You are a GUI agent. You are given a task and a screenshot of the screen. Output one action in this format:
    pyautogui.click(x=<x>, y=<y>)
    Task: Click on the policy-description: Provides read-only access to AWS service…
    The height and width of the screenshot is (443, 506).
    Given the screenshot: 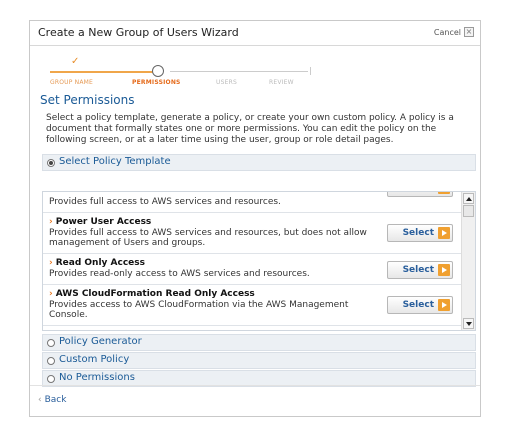 What is the action you would take?
    pyautogui.click(x=179, y=274)
    